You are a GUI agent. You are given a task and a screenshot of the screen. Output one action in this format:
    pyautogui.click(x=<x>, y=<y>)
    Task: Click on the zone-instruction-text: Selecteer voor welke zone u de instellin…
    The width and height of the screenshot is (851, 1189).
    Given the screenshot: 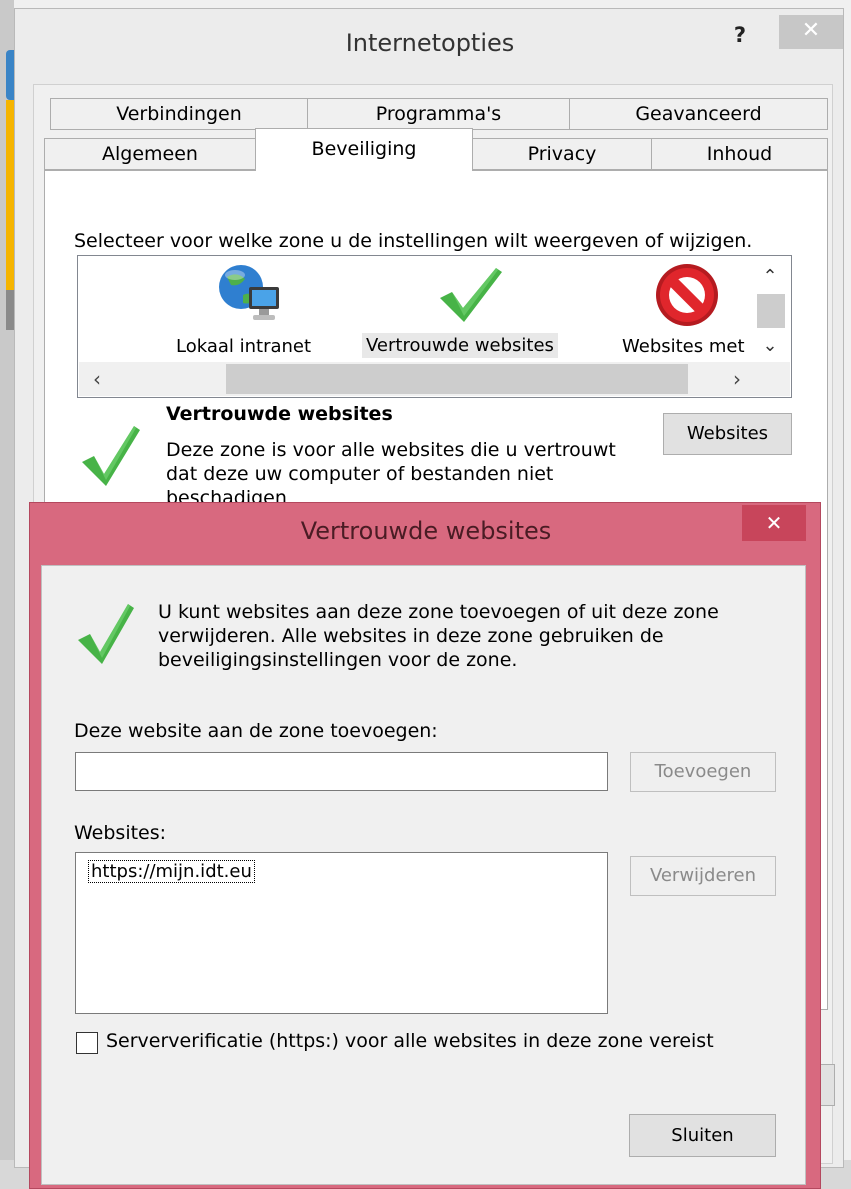 What is the action you would take?
    pyautogui.click(x=413, y=241)
    